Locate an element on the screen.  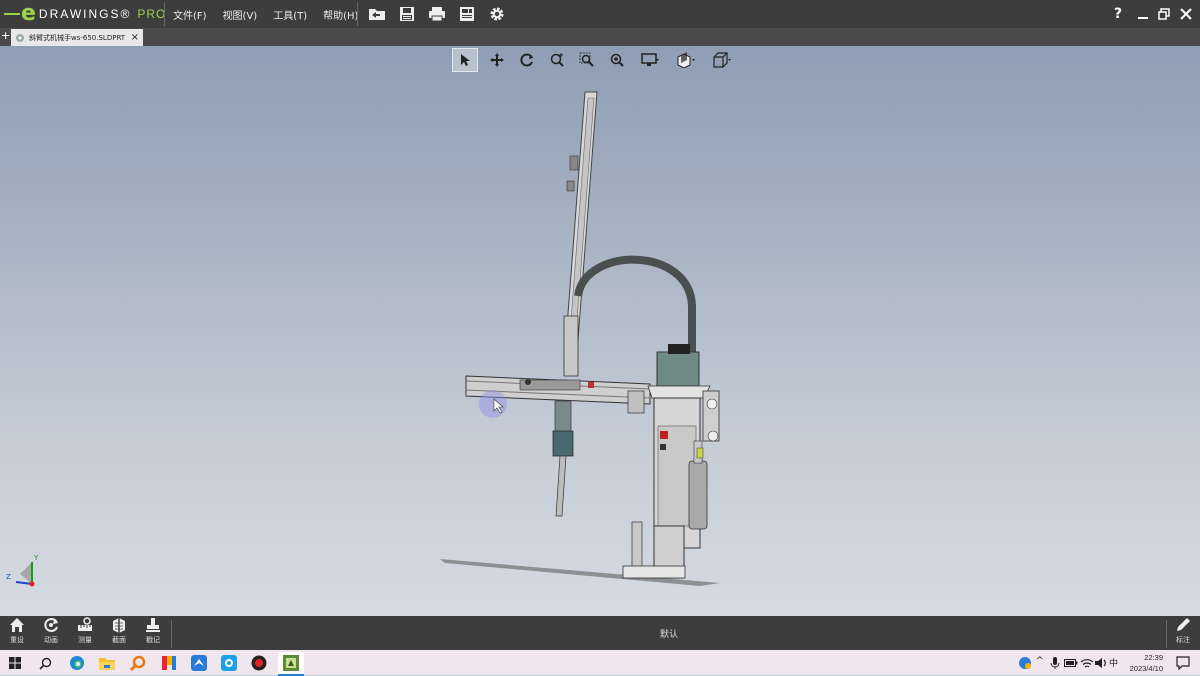
document-tab-title: 斜臂式机械手ws-650.SLDPRT is located at coordinates (77, 37).